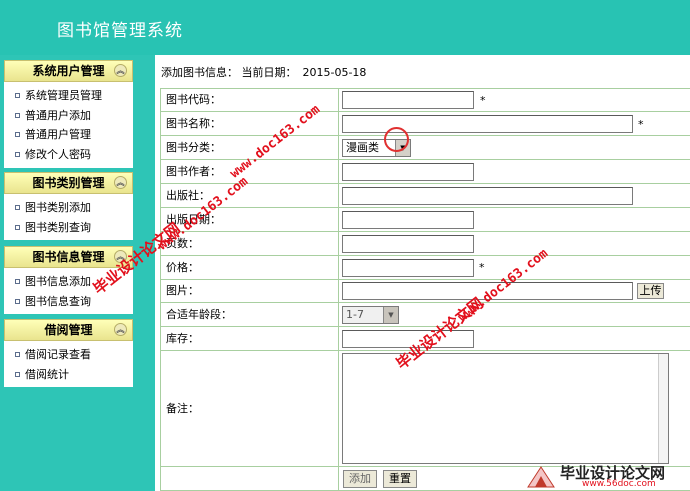  Describe the element at coordinates (58, 281) in the screenshot. I see `sidebar-item-label: 图书信息添加` at that location.